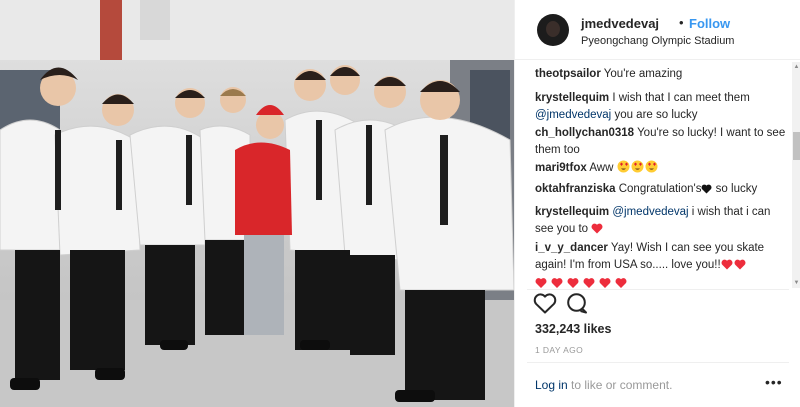  I want to click on login-prompt-text: to like or comment., so click(620, 385).